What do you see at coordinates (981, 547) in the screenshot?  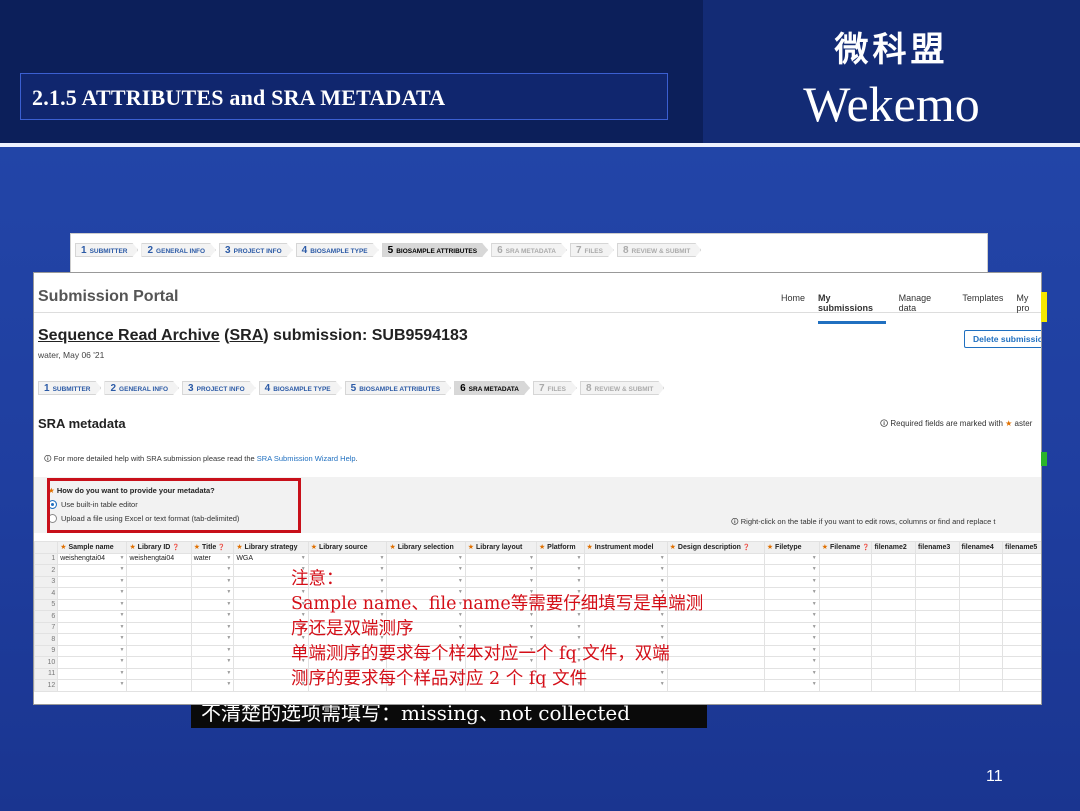 I see `column-header: filename4` at bounding box center [981, 547].